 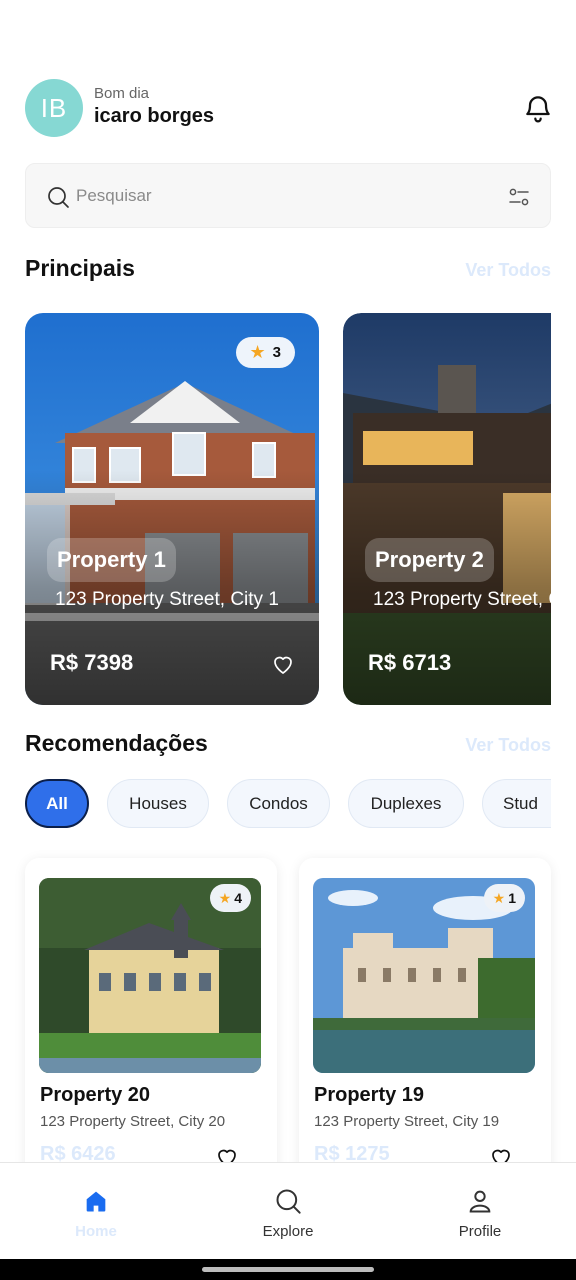 I want to click on rating-badge: ★ 4, so click(x=230, y=898).